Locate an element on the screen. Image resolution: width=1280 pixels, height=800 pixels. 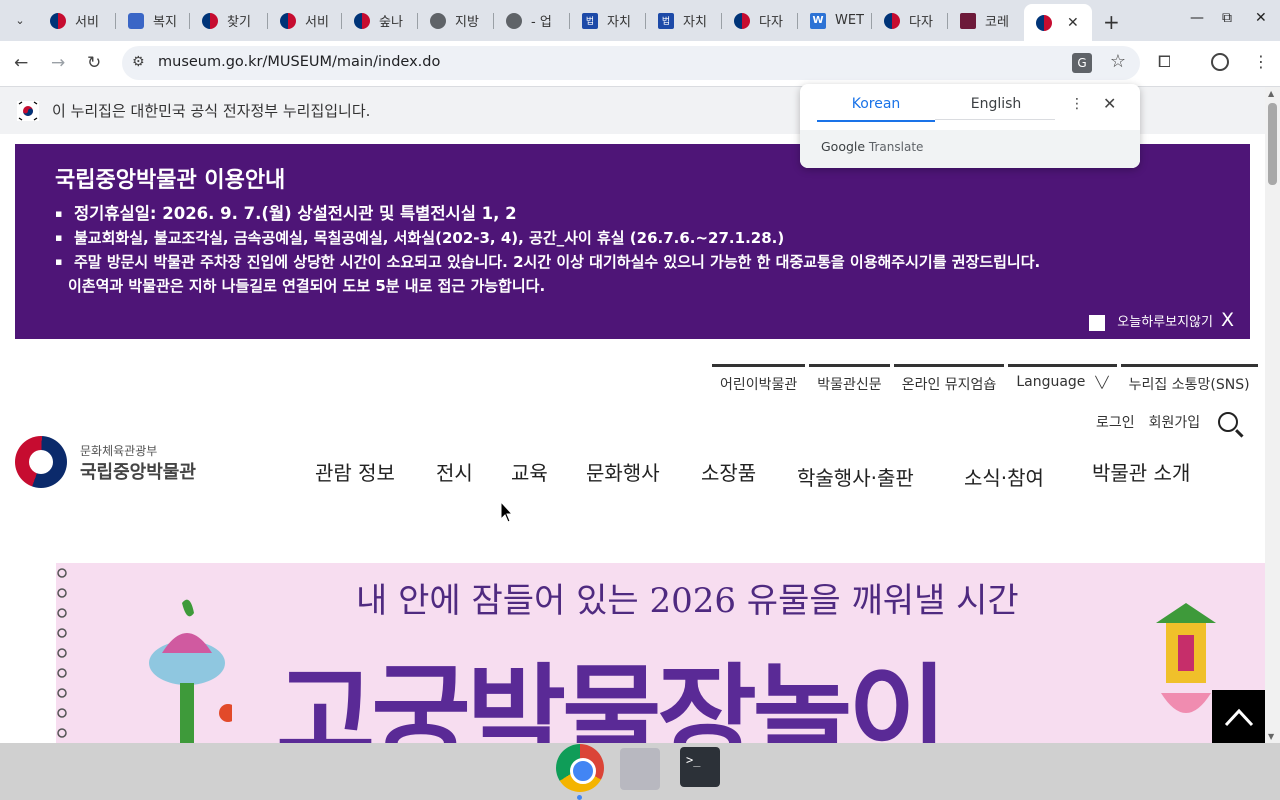
browser-tab: - 업 is located at coordinates (532, 20).